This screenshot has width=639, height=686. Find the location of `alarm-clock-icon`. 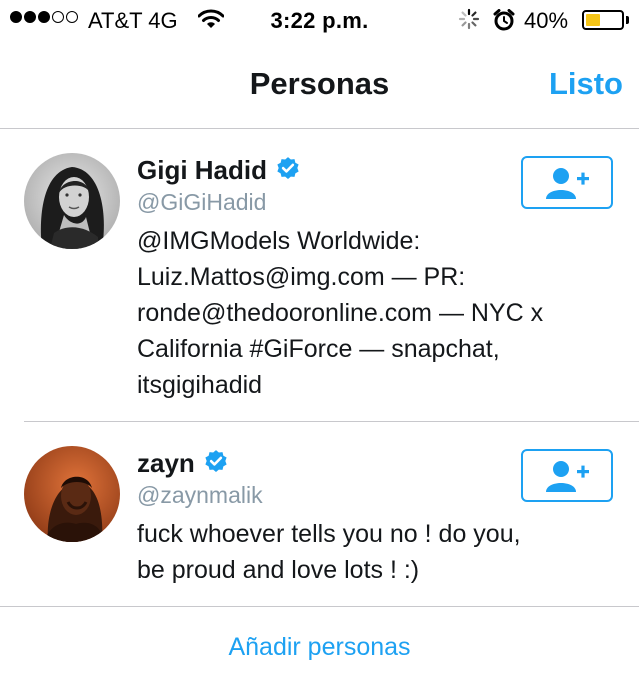

alarm-clock-icon is located at coordinates (504, 20).